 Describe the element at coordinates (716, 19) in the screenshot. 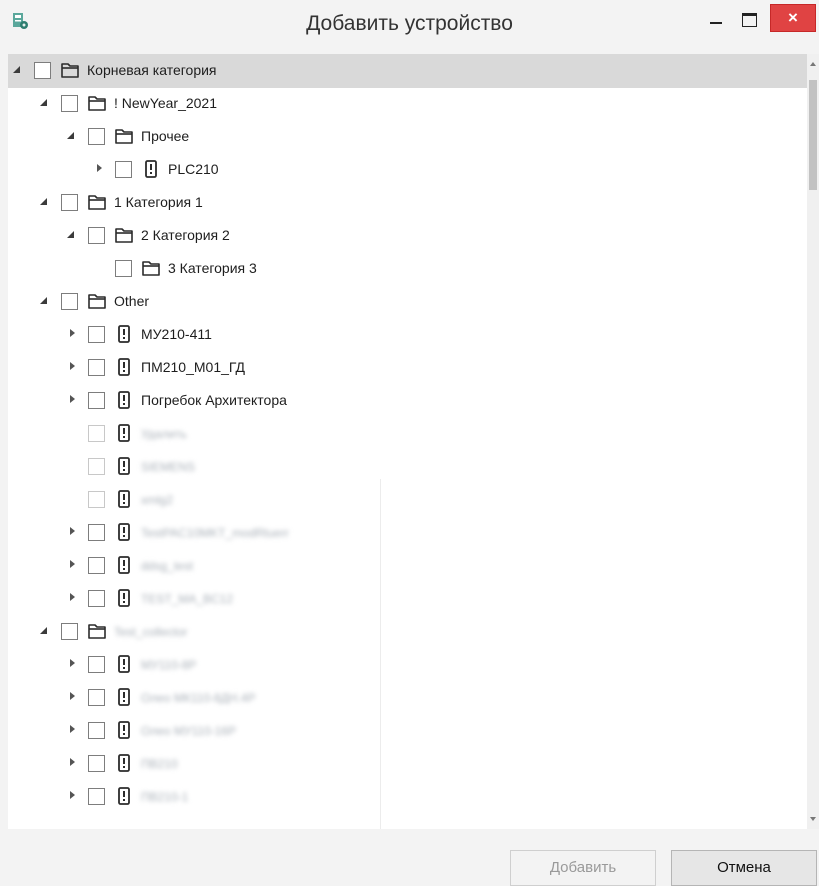

I see `minimize-icon` at that location.